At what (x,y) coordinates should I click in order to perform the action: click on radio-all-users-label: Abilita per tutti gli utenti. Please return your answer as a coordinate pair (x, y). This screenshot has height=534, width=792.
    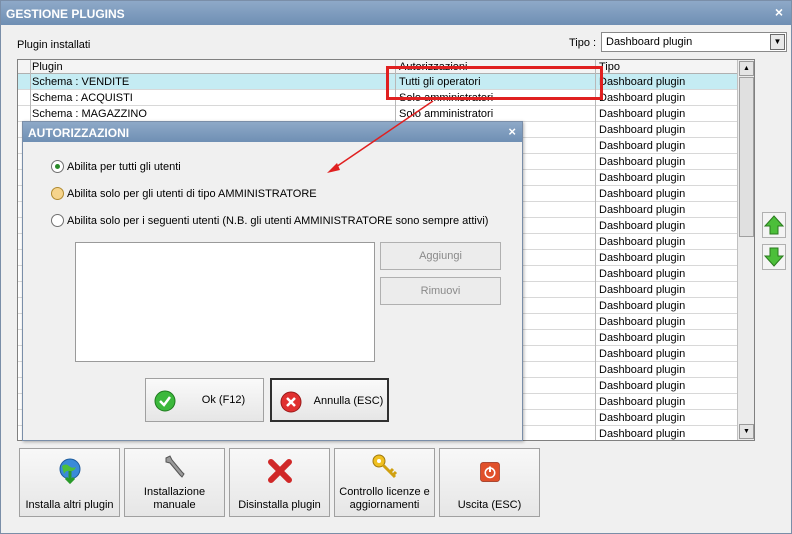
    Looking at the image, I should click on (124, 167).